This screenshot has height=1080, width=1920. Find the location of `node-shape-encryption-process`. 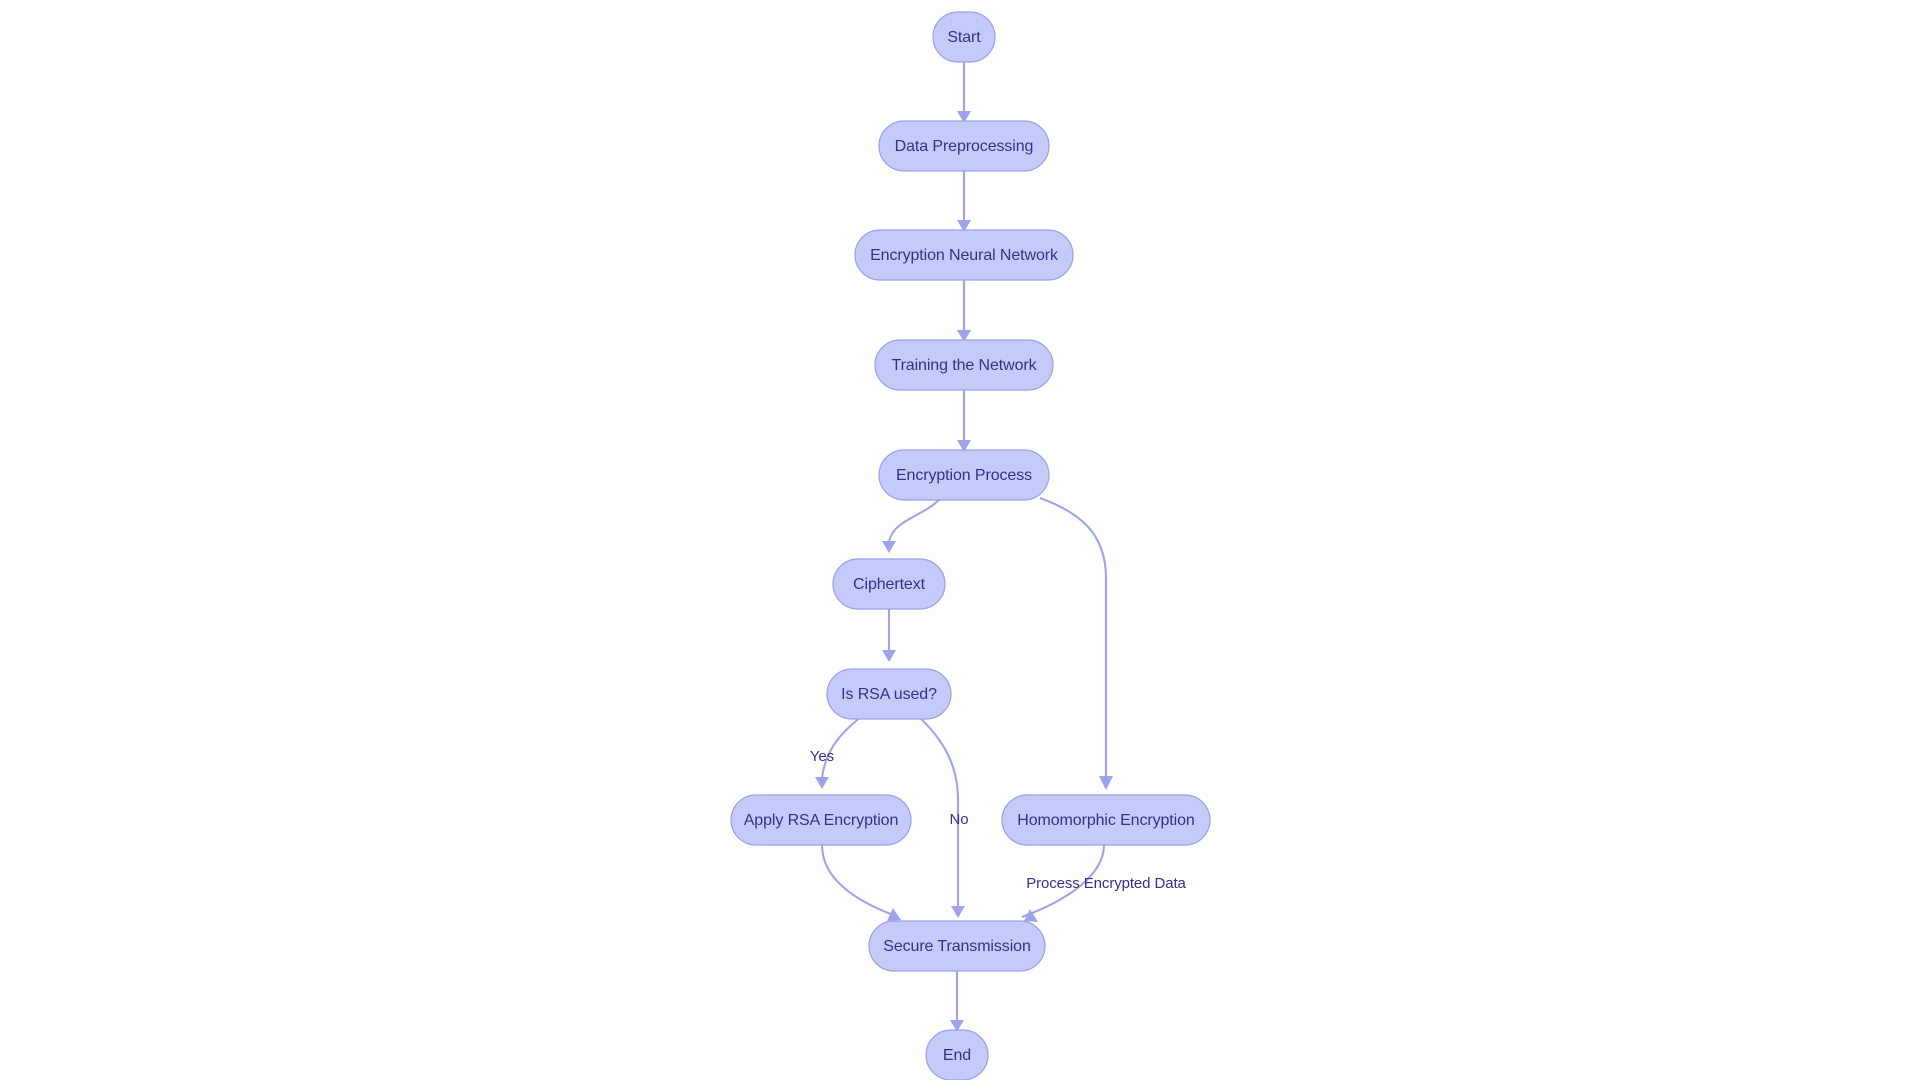

node-shape-encryption-process is located at coordinates (964, 475).